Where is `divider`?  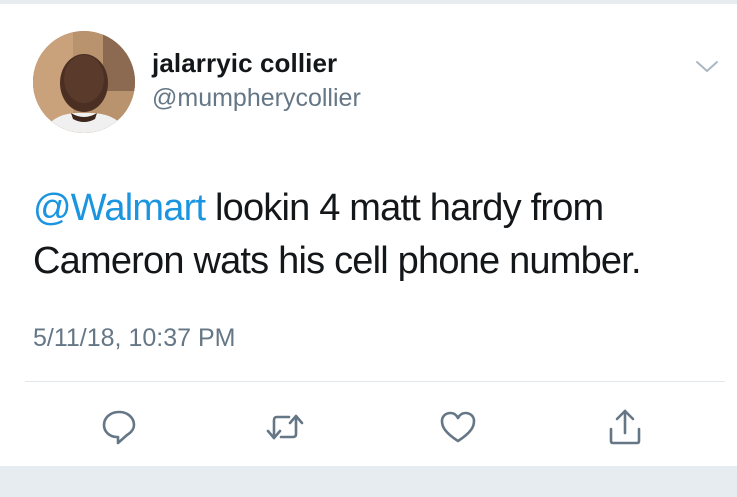 divider is located at coordinates (375, 381).